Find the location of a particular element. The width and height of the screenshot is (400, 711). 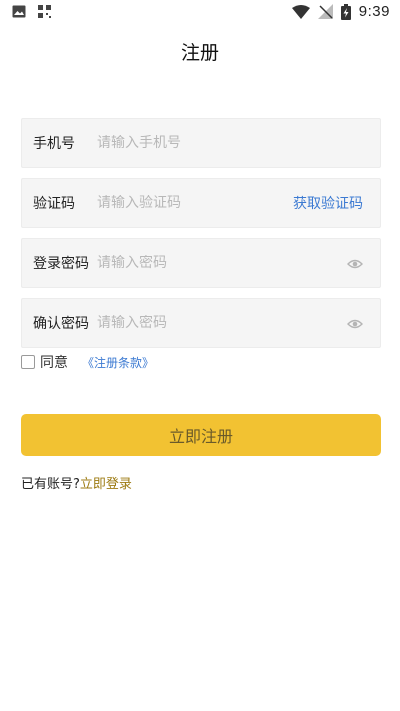

phone-field: 手机号 is located at coordinates (201, 143).